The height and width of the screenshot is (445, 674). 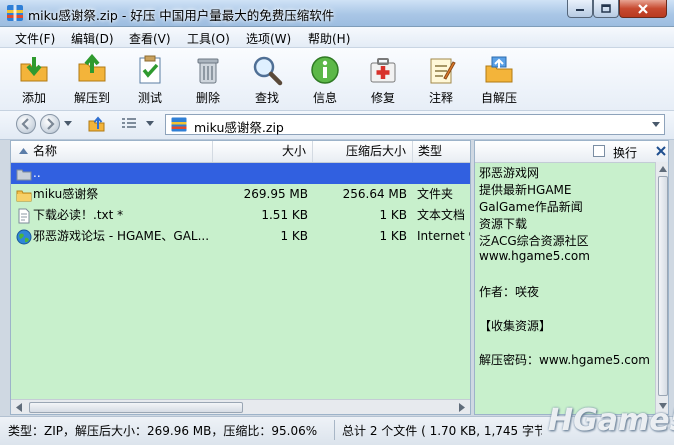 What do you see at coordinates (19, 407) in the screenshot?
I see `scroll-left-icon` at bounding box center [19, 407].